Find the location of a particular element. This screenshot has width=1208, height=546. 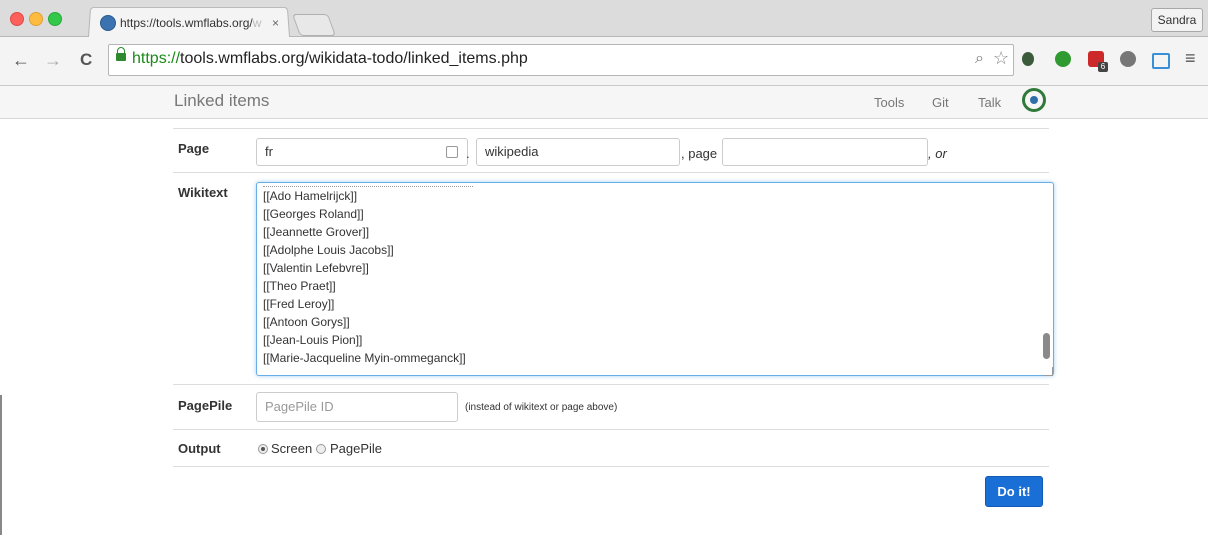

menu-icon: ≡ is located at coordinates (1190, 58).